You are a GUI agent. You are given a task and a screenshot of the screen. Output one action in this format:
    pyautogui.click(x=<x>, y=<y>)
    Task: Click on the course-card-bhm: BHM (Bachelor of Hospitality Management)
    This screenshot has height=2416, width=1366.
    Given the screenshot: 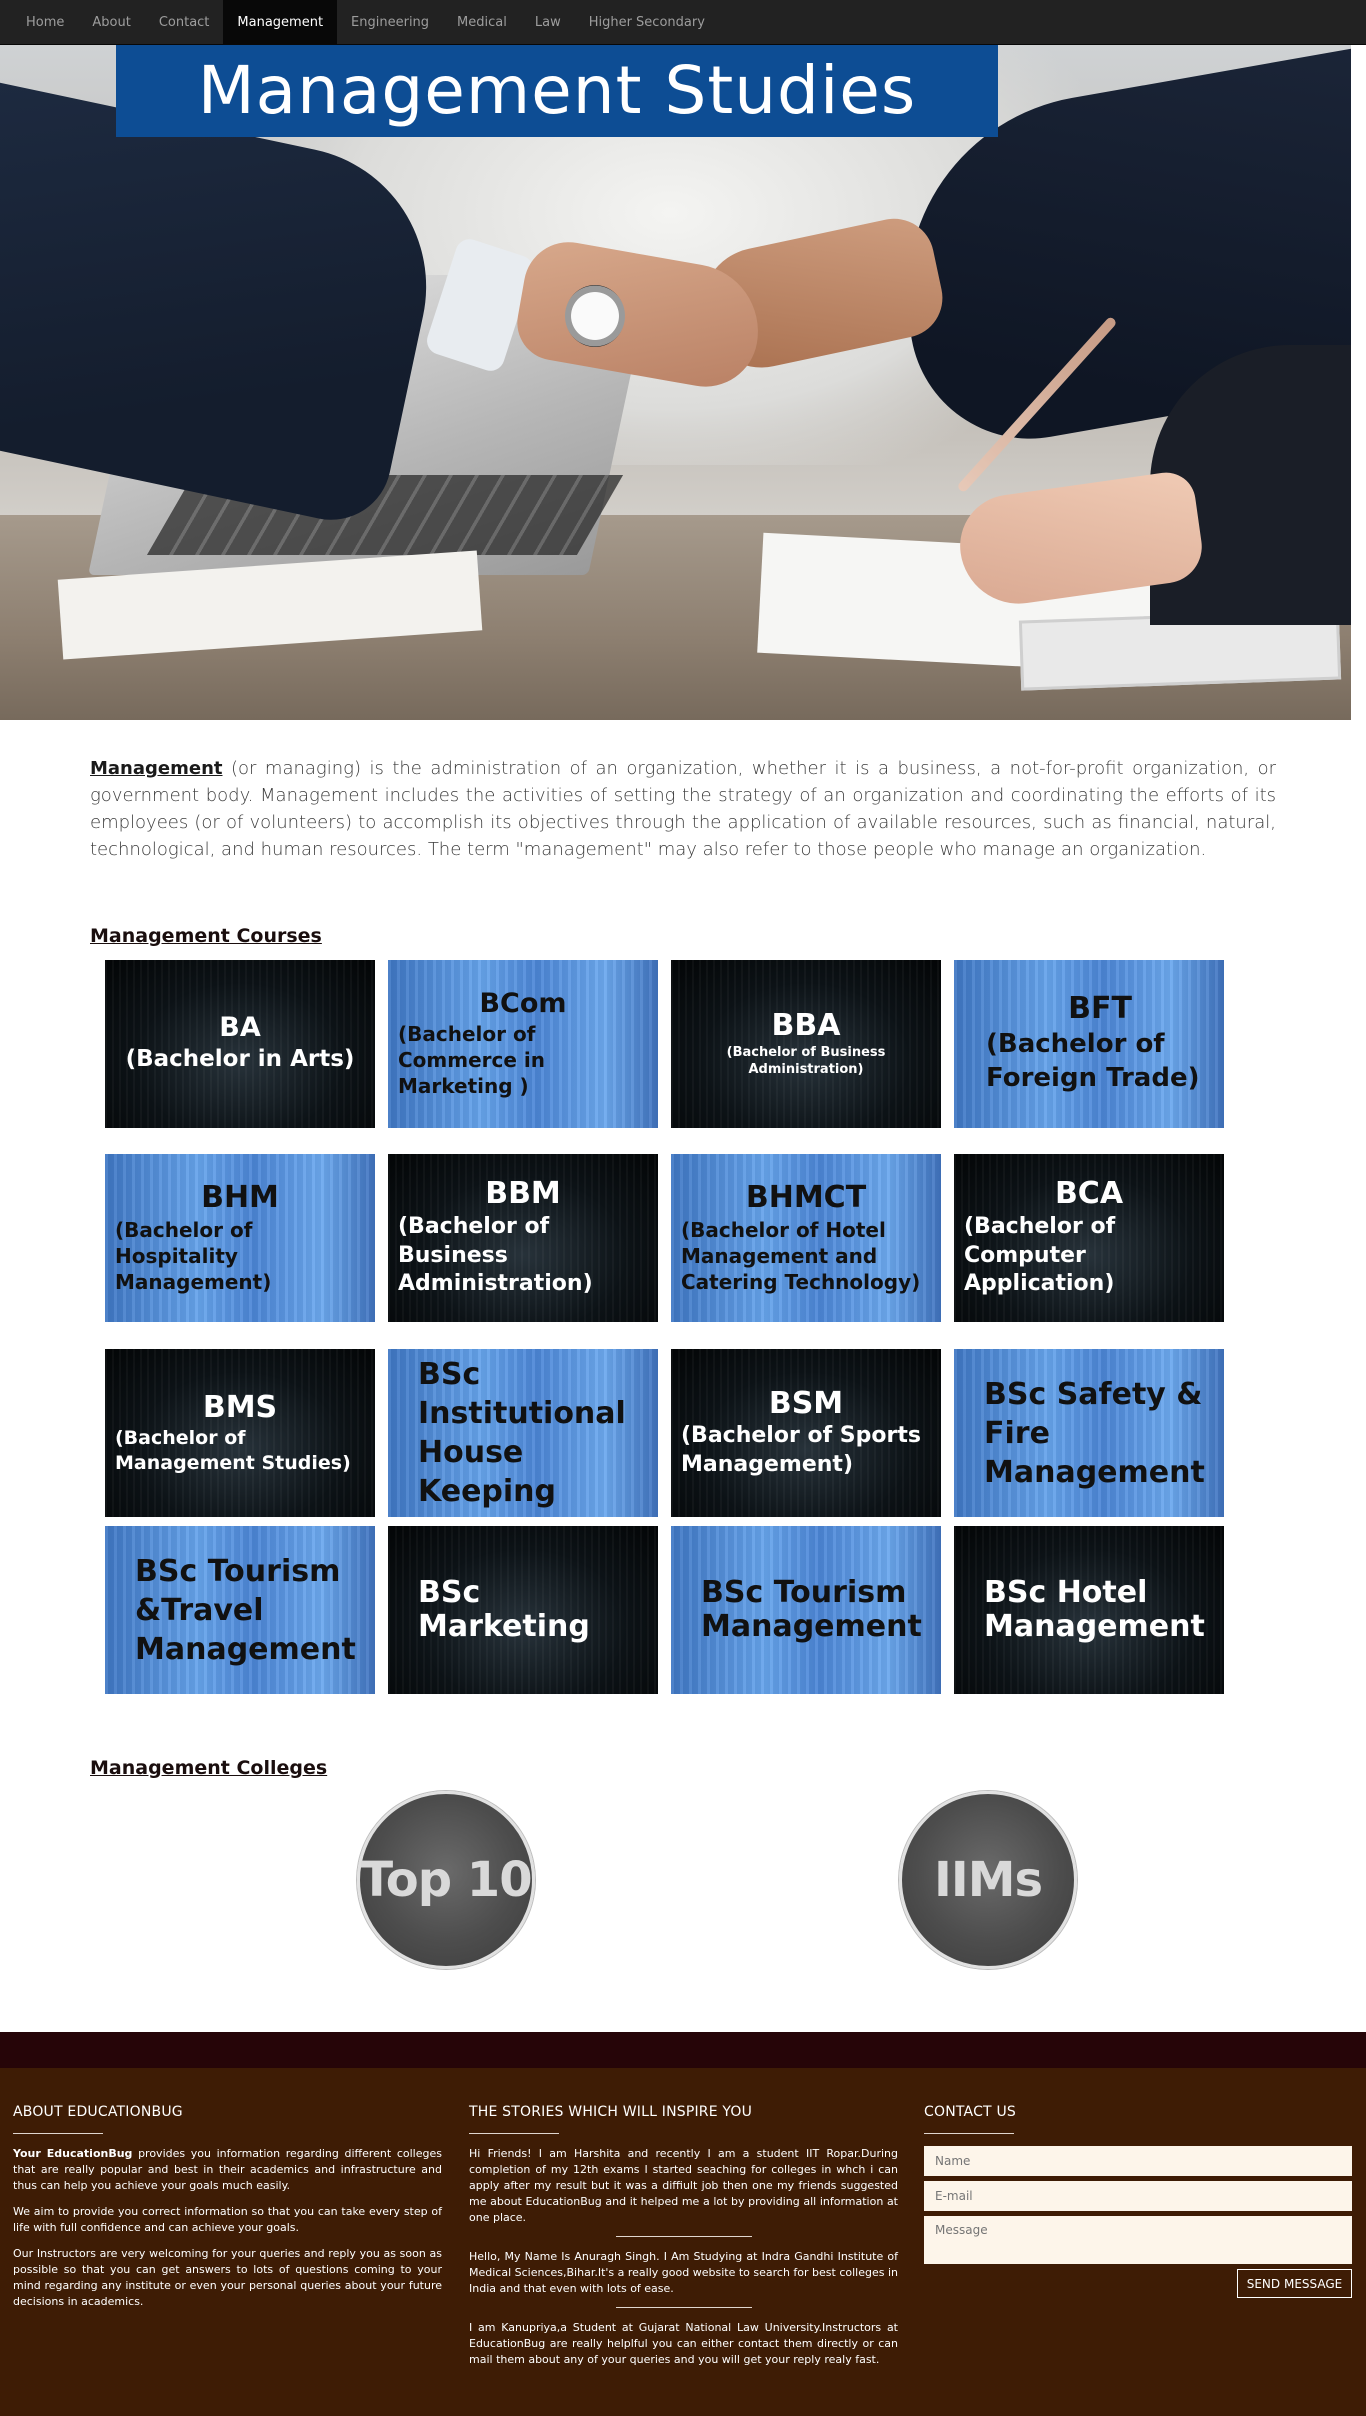 What is the action you would take?
    pyautogui.click(x=240, y=1238)
    